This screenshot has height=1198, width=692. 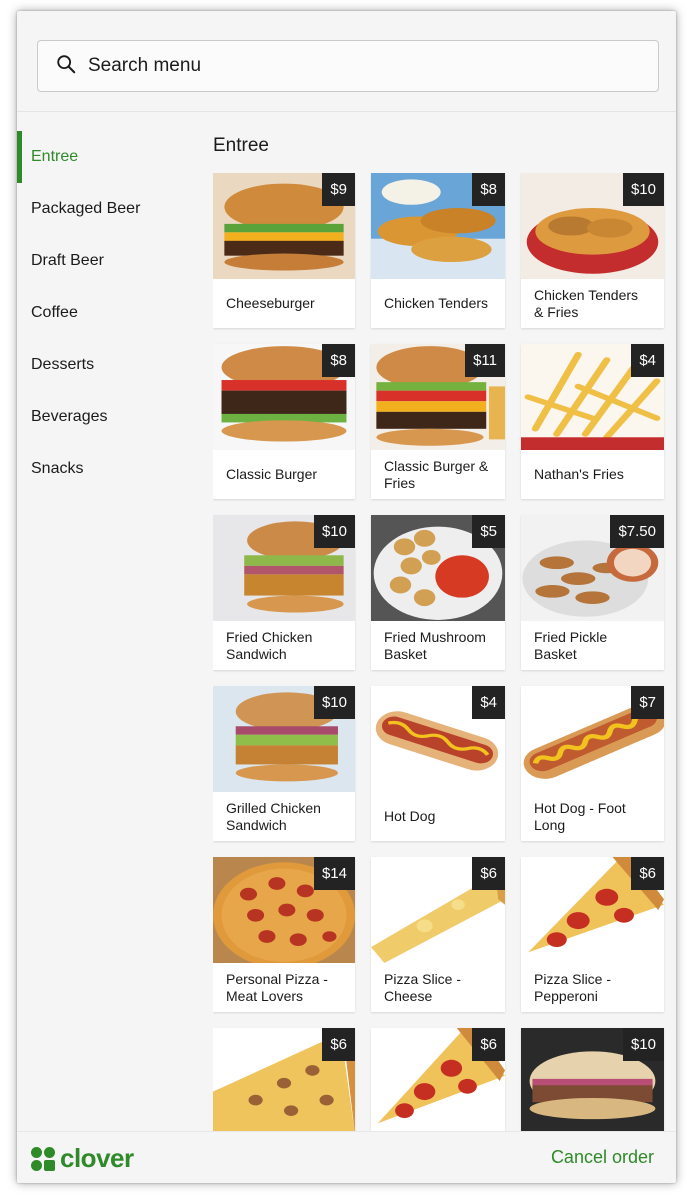 I want to click on price-badge: $9, so click(x=338, y=189).